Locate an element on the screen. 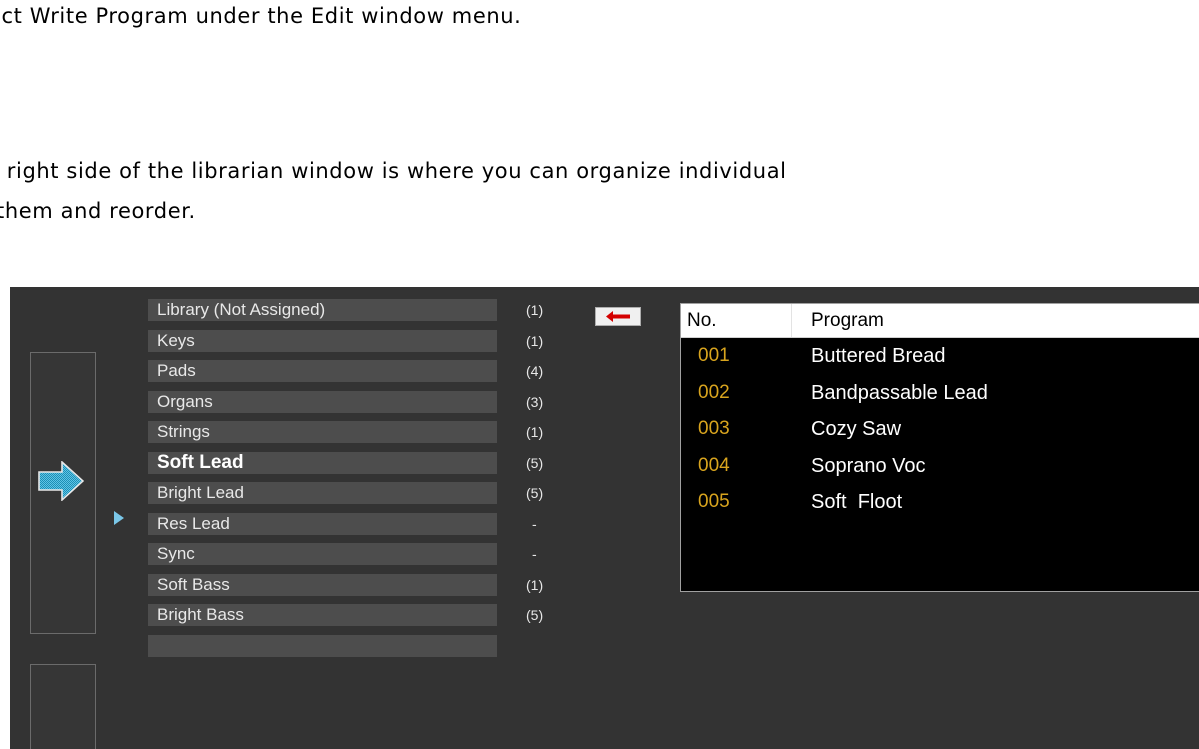  program-row: 001 Buttered Bread is located at coordinates (940, 356).